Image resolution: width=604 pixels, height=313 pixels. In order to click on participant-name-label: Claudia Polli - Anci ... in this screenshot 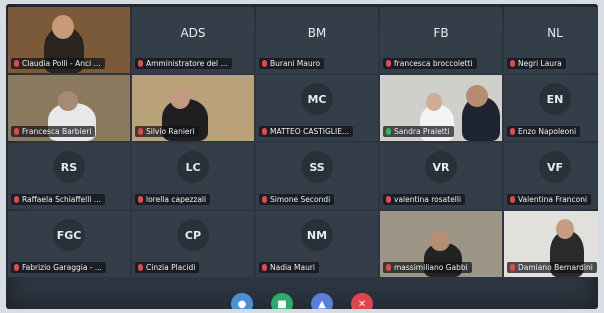, I will do `click(58, 63)`.